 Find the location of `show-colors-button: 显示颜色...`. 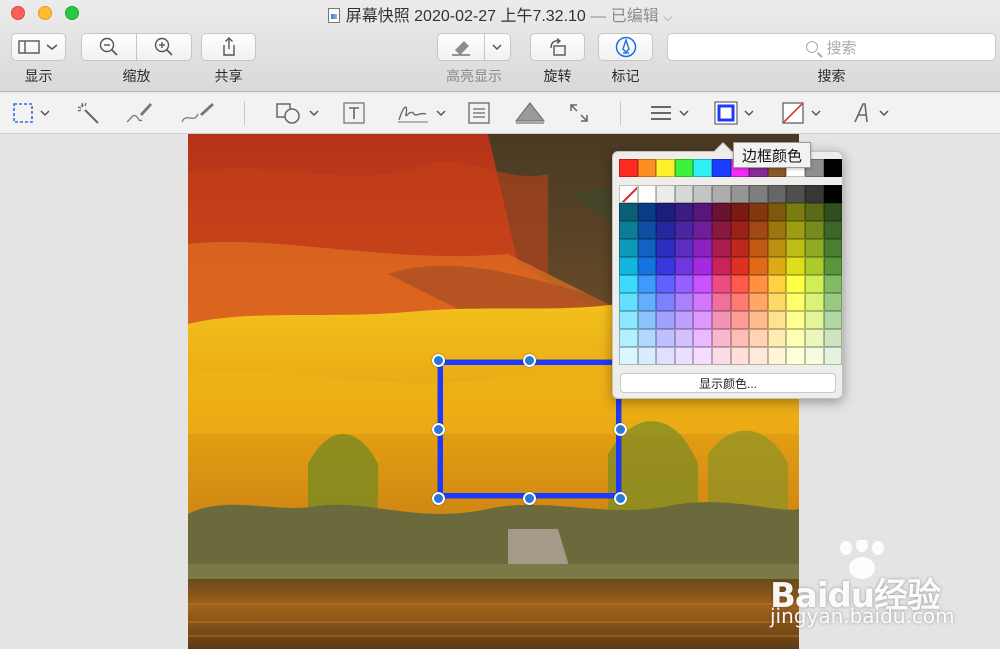

show-colors-button: 显示颜色... is located at coordinates (728, 383).